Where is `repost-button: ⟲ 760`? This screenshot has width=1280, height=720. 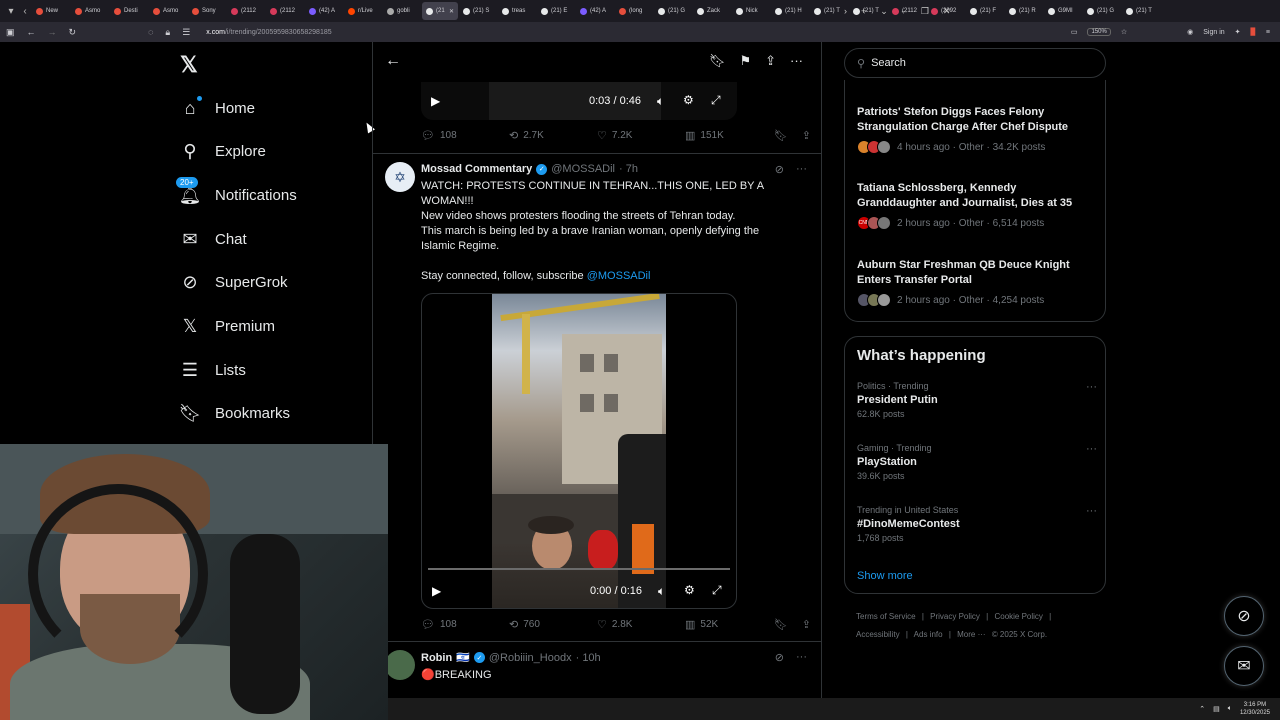 repost-button: ⟲ 760 is located at coordinates (553, 624).